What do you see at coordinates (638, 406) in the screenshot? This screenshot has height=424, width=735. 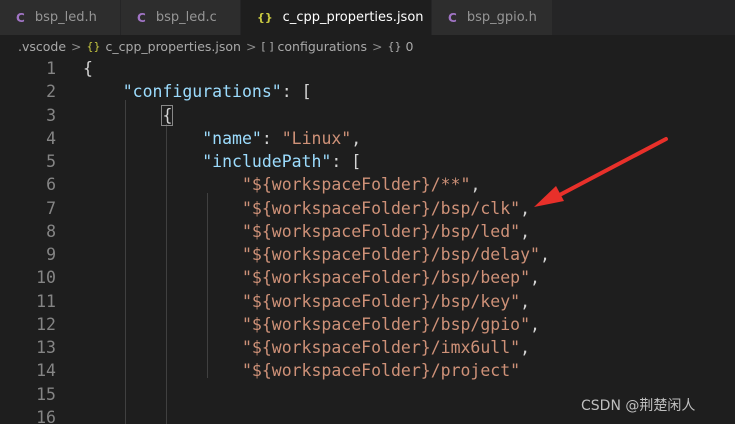 I see `watermark: CSDN @荆楚闲人` at bounding box center [638, 406].